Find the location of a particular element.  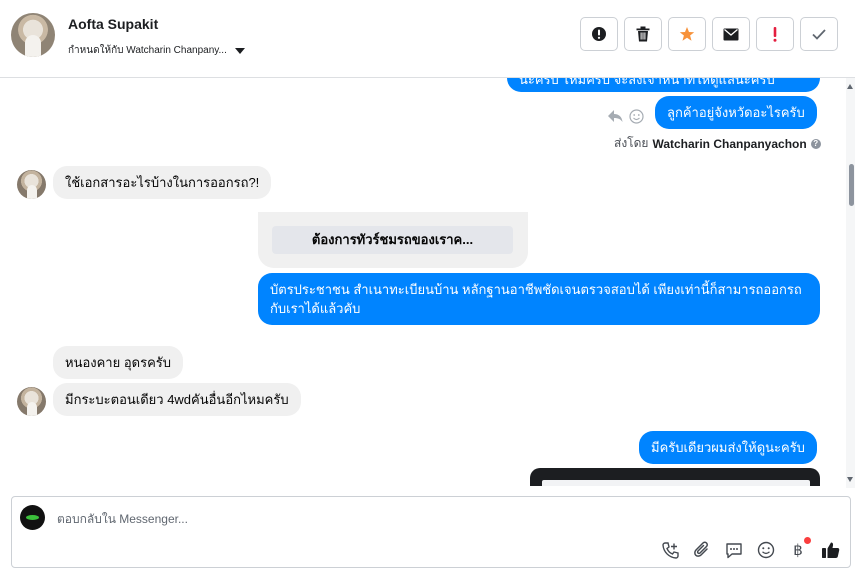

exclamation-icon is located at coordinates (775, 34).